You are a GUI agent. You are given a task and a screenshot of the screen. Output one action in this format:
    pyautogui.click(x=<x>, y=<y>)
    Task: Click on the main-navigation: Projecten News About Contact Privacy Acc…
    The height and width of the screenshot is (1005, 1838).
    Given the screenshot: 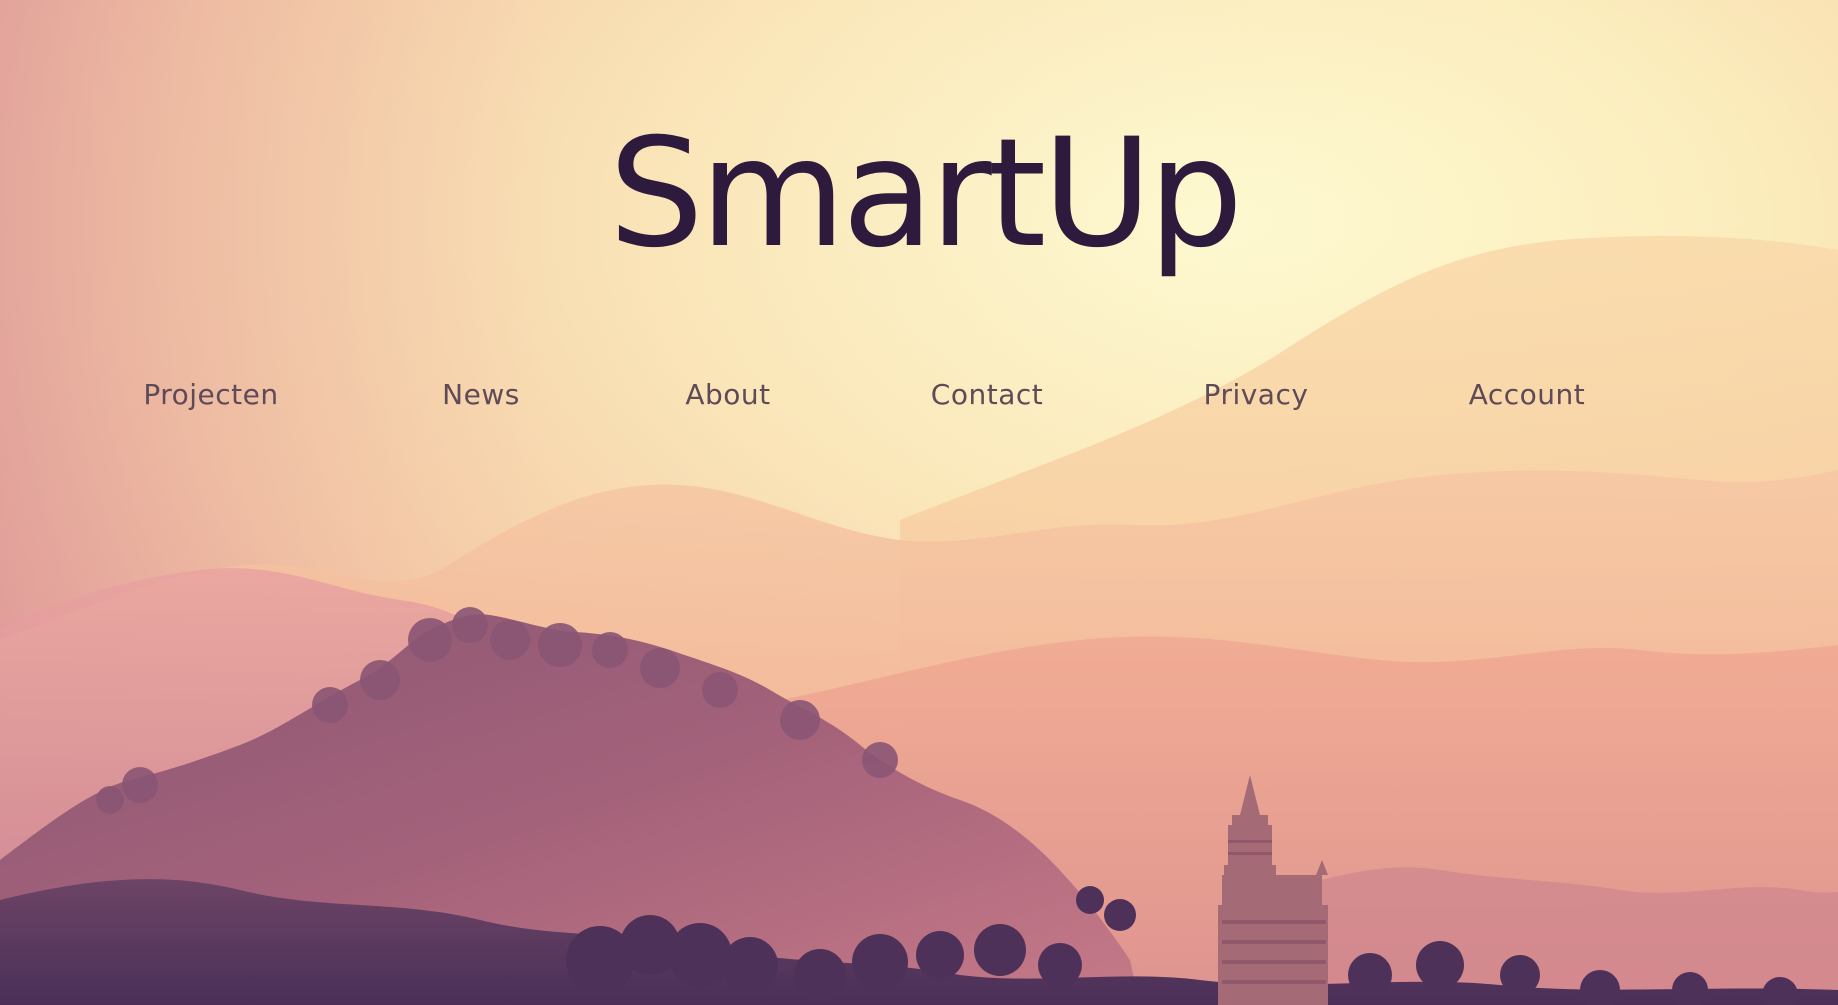 What is the action you would take?
    pyautogui.click(x=919, y=395)
    